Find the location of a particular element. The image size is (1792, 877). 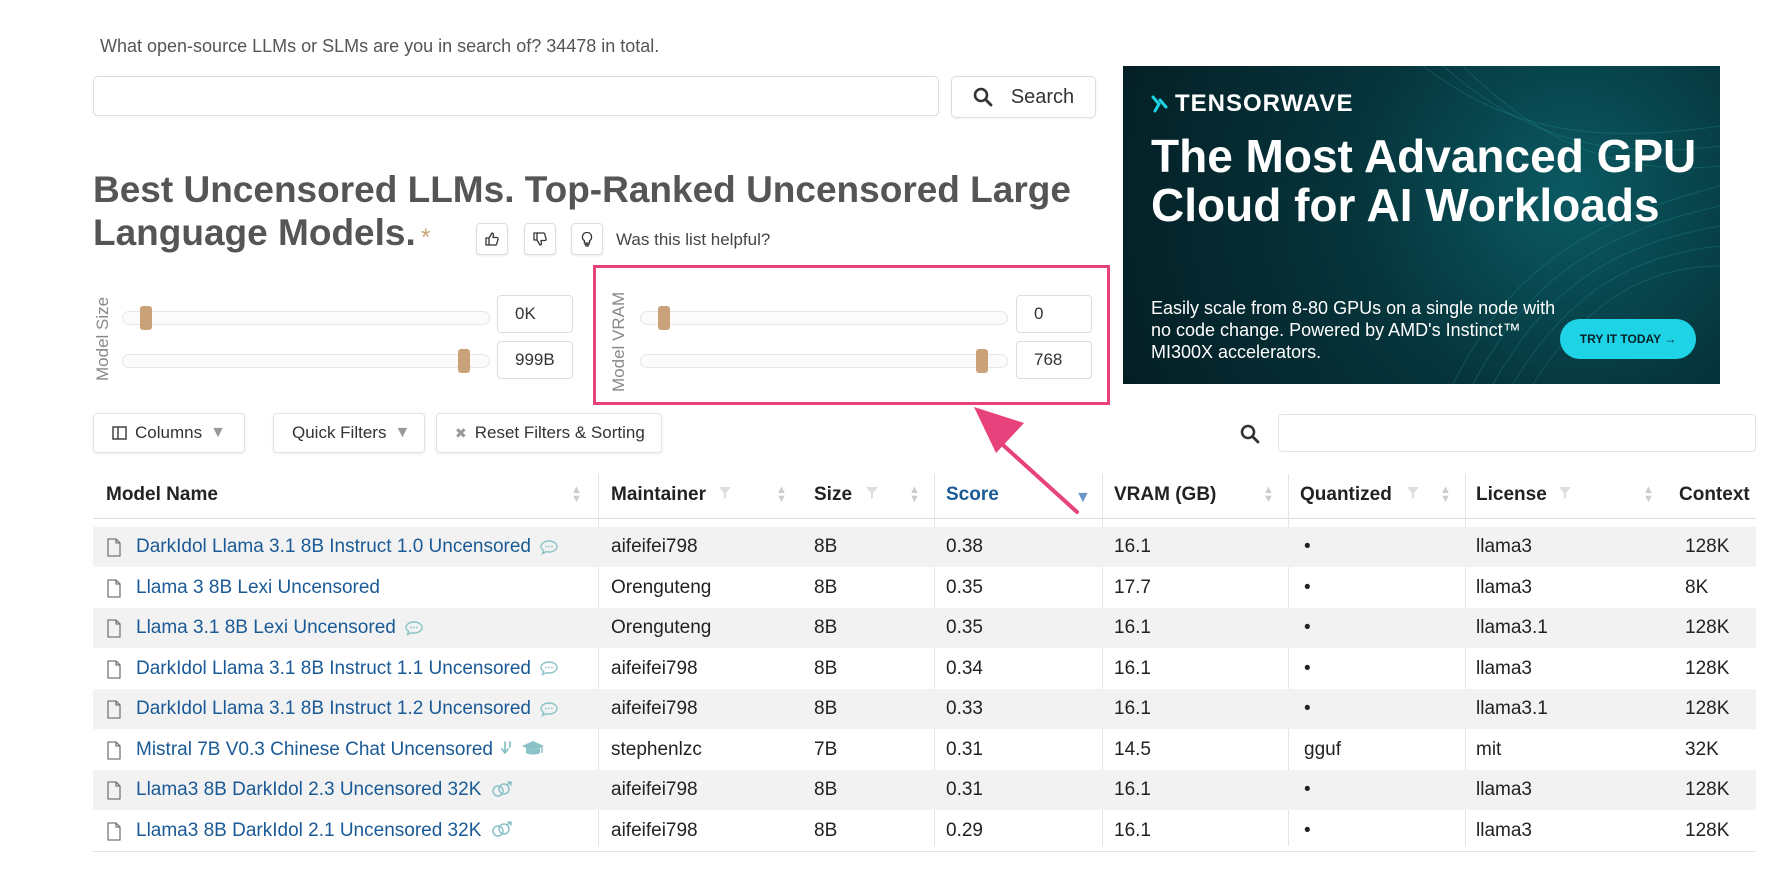

thumbs-down-button is located at coordinates (540, 239).